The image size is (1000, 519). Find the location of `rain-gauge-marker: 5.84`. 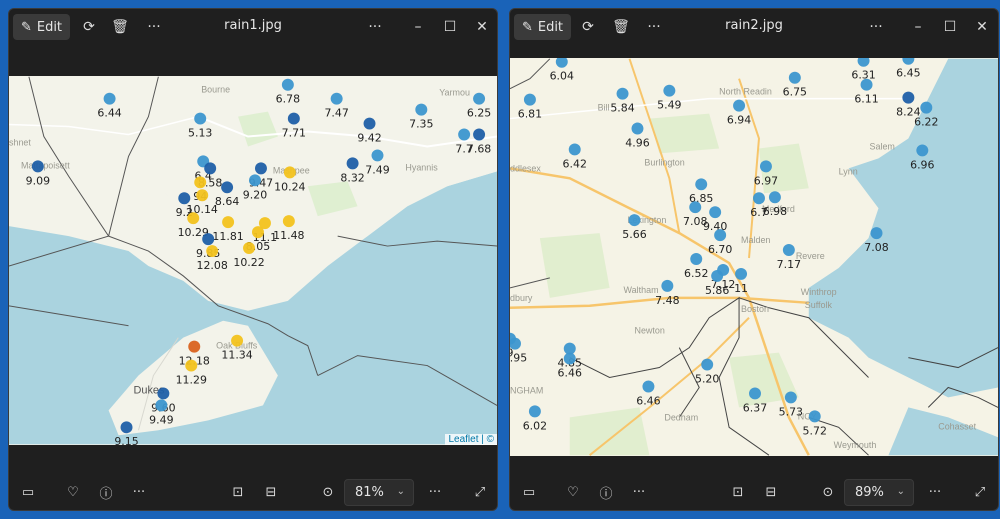

rain-gauge-marker: 5.84 is located at coordinates (622, 101).